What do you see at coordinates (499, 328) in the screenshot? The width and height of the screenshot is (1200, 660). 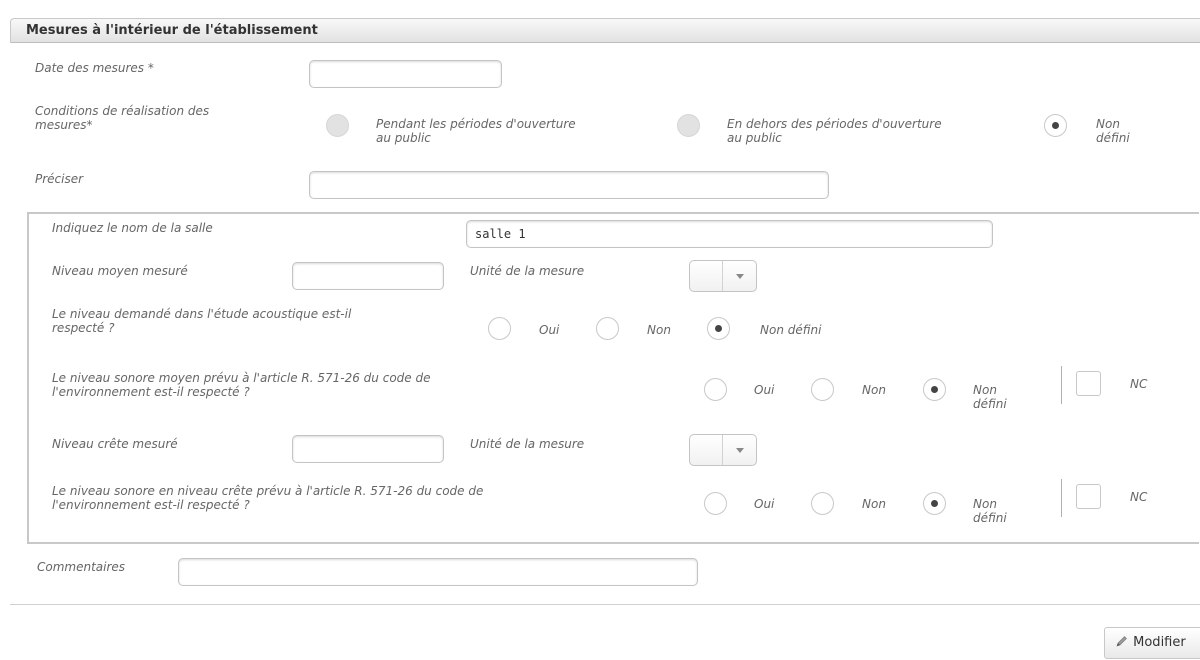 I see `radio-etude-oui` at bounding box center [499, 328].